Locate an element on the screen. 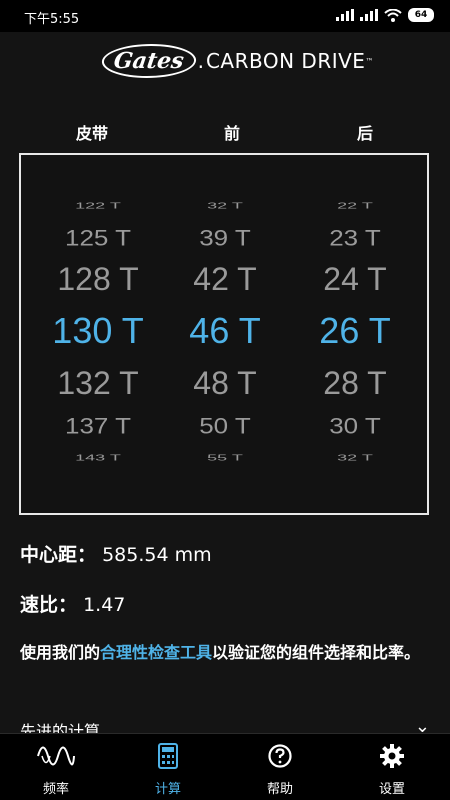 This screenshot has height=800, width=450. nav-item-help: 帮助 is located at coordinates (280, 769).